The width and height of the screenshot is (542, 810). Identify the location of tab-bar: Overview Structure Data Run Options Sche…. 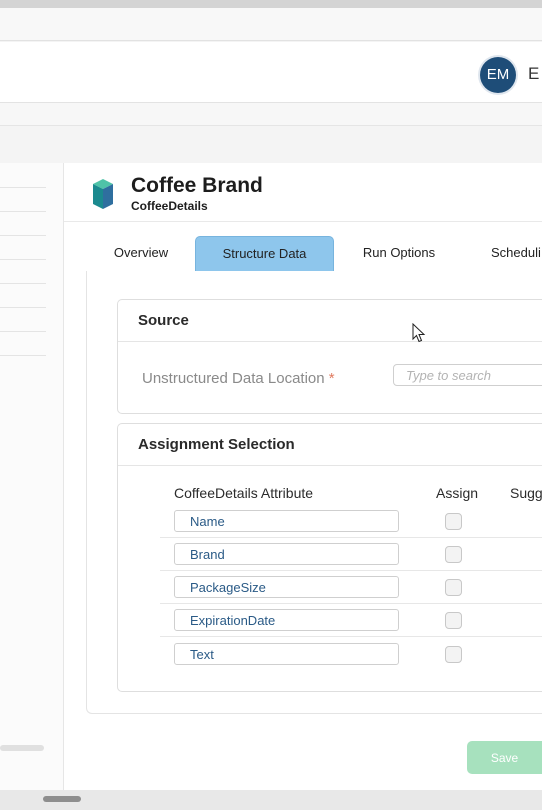
(314, 254).